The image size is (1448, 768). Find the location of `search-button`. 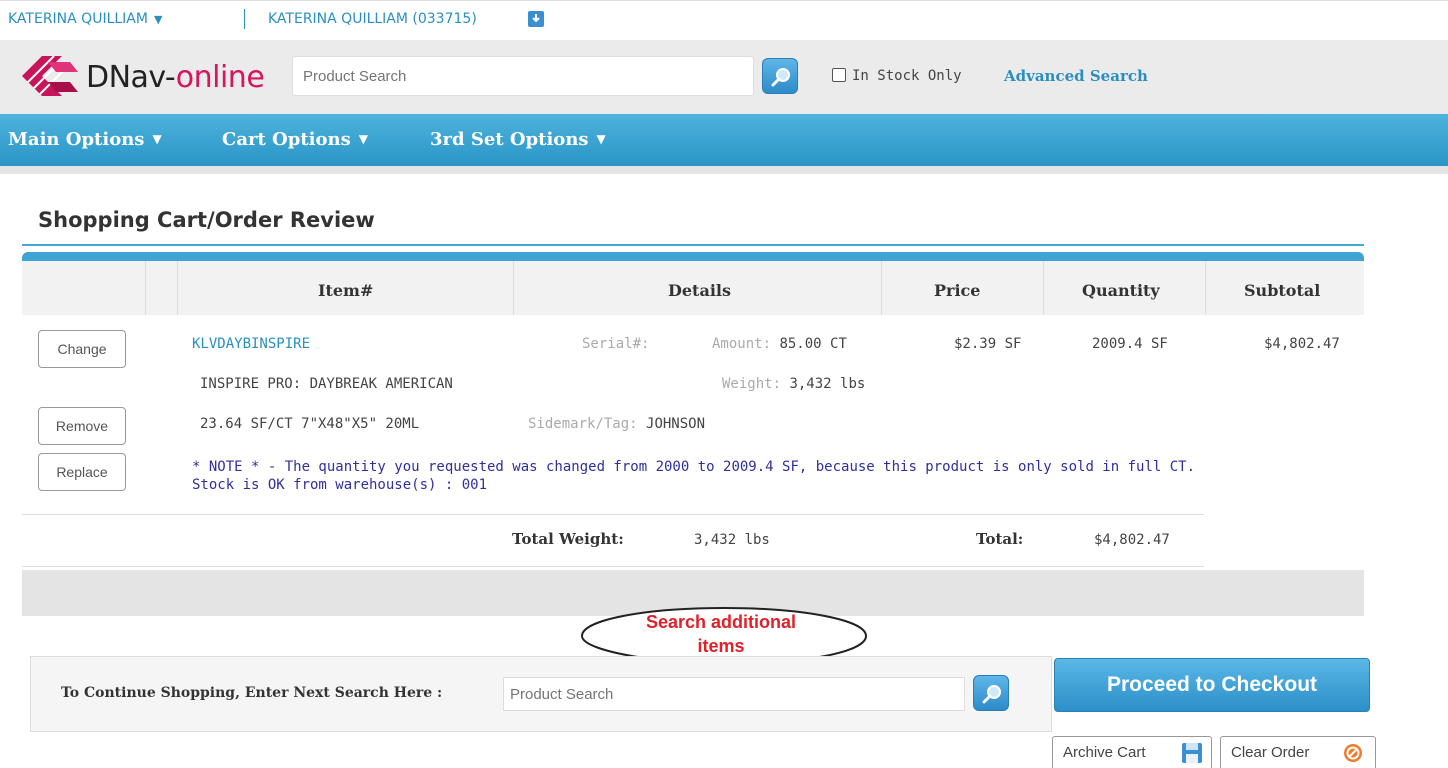

search-button is located at coordinates (780, 76).